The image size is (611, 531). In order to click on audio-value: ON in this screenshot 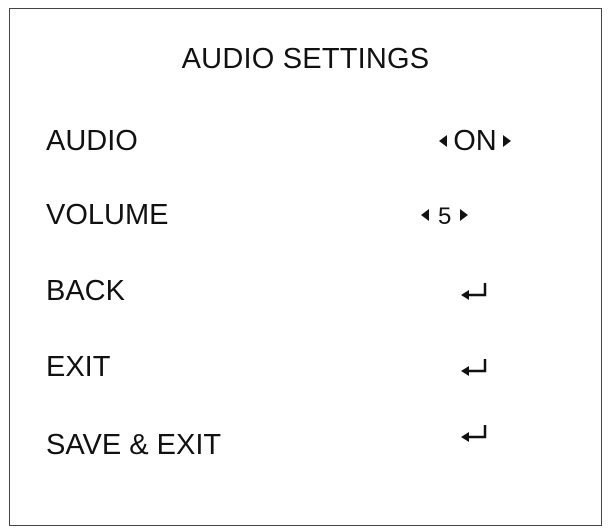, I will do `click(475, 141)`.